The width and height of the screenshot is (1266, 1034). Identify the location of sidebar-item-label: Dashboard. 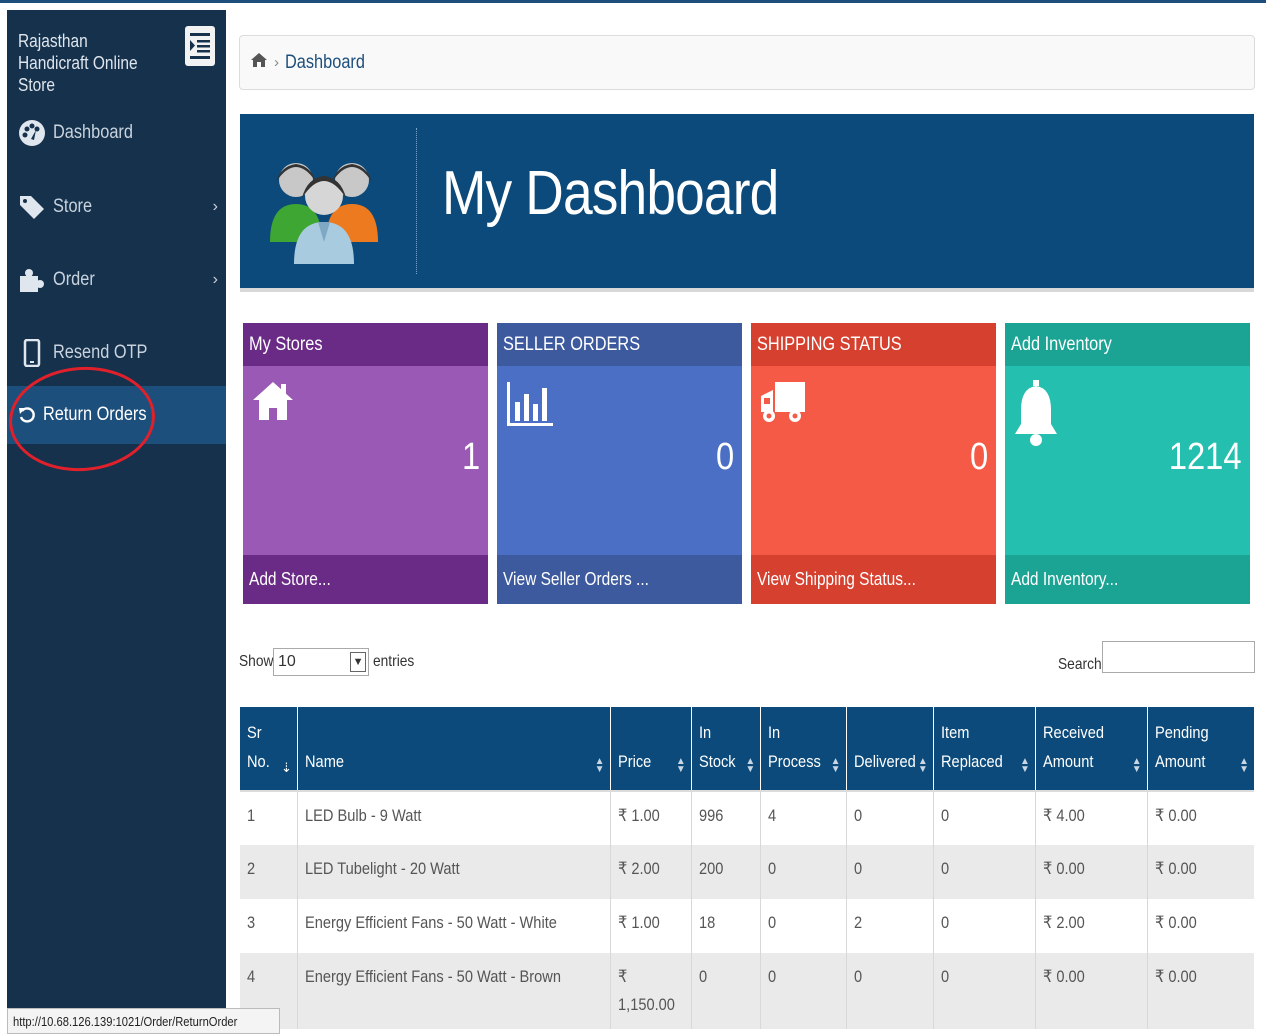
(93, 132).